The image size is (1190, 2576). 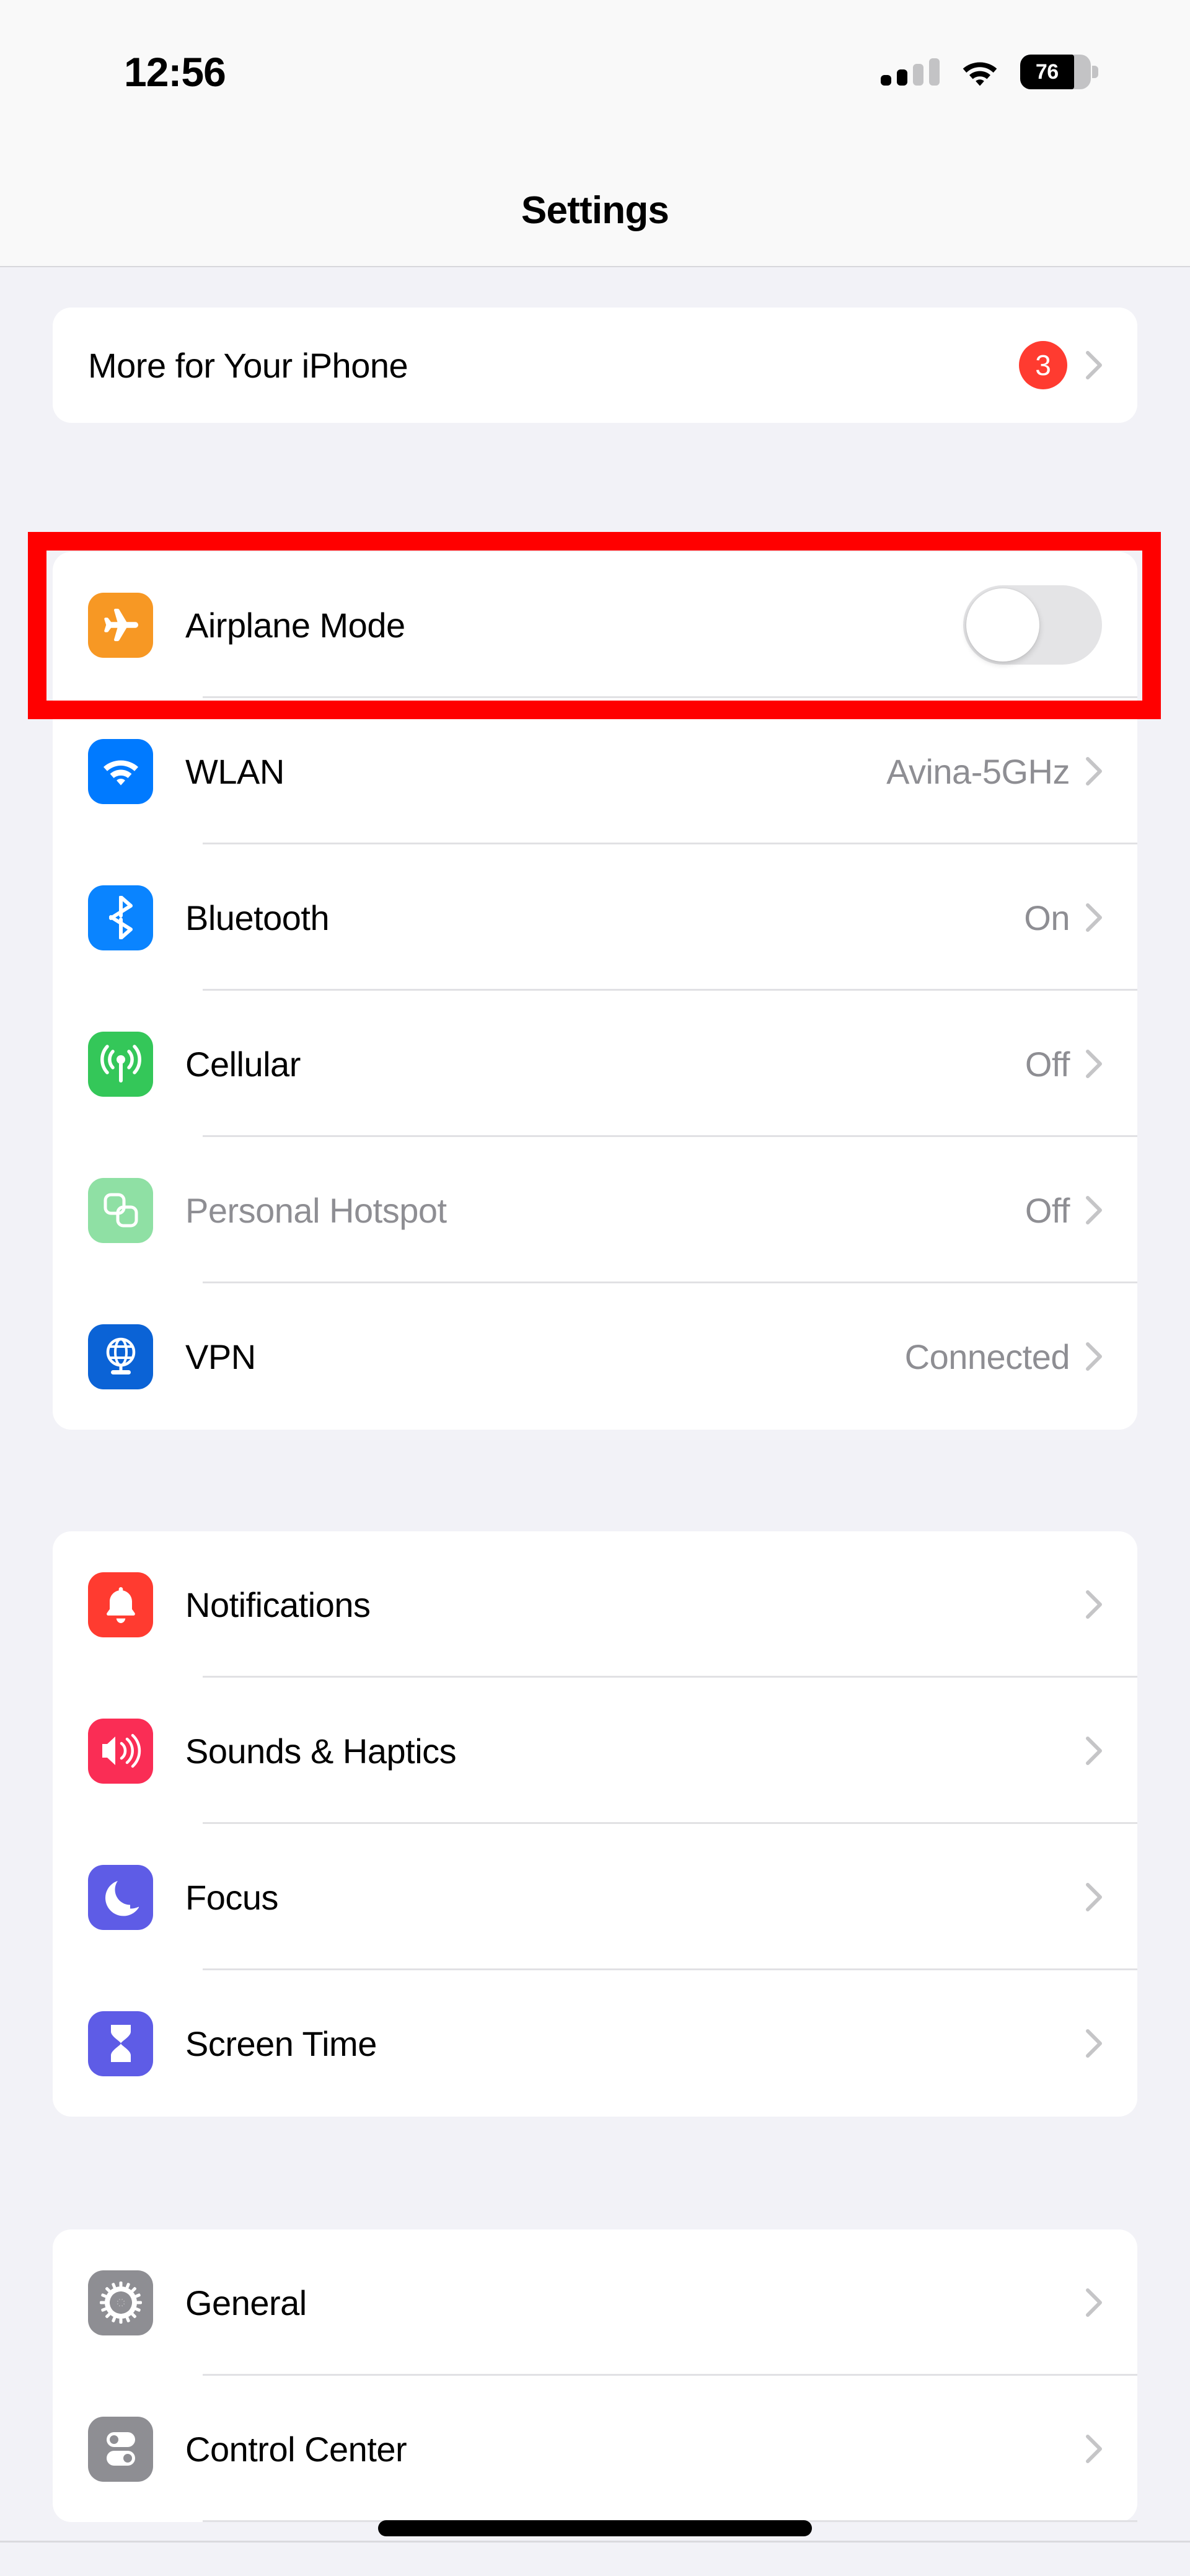 What do you see at coordinates (595, 1751) in the screenshot?
I see `settings-row-sounds-haptics: Sounds & Haptics` at bounding box center [595, 1751].